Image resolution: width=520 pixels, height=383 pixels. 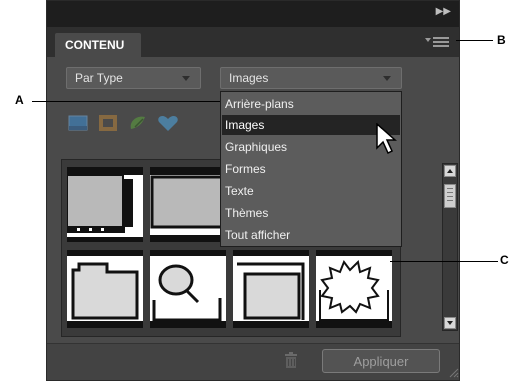 I want to click on scroll-thumb, so click(x=450, y=196).